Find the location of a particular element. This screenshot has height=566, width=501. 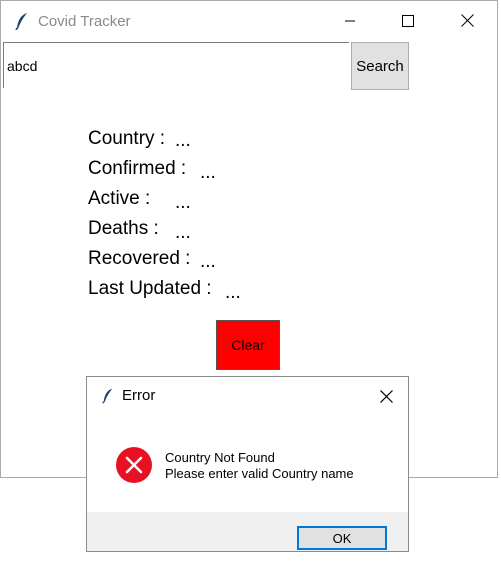

dialog-close-button is located at coordinates (386, 397).